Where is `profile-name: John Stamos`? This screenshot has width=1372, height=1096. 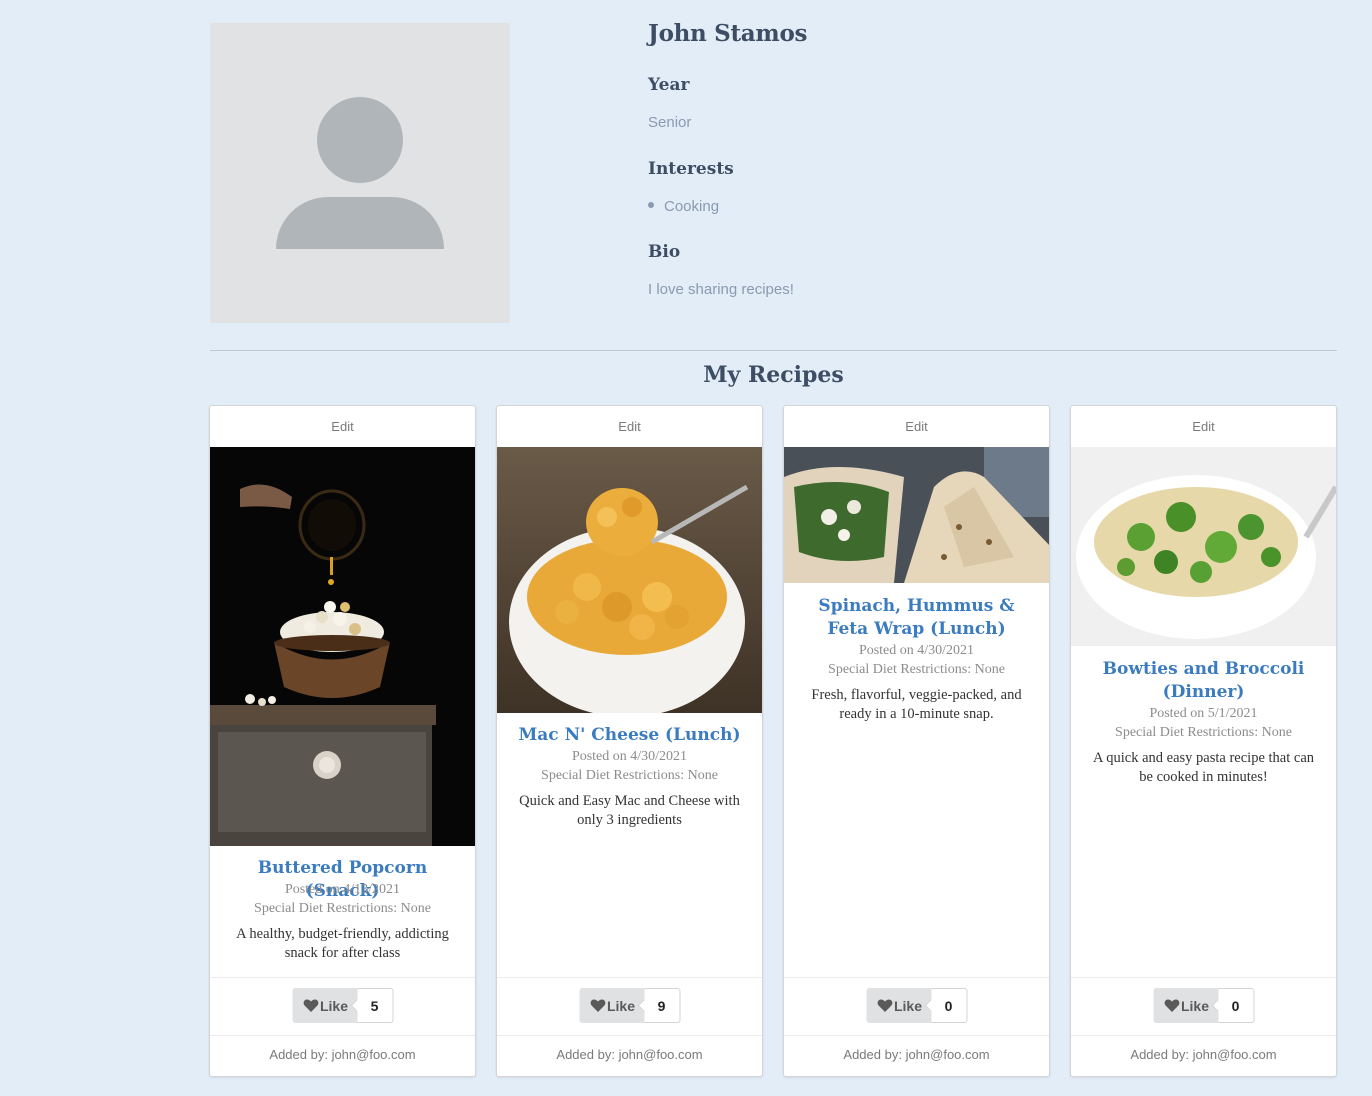
profile-name: John Stamos is located at coordinates (728, 33).